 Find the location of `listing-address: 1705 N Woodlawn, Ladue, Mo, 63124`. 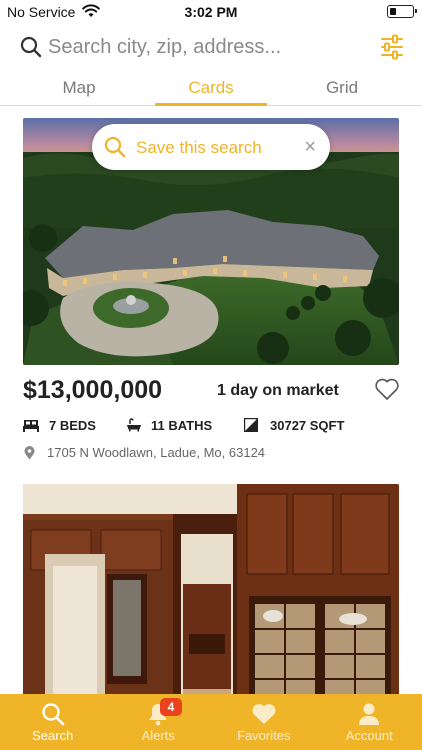

listing-address: 1705 N Woodlawn, Ladue, Mo, 63124 is located at coordinates (156, 452).